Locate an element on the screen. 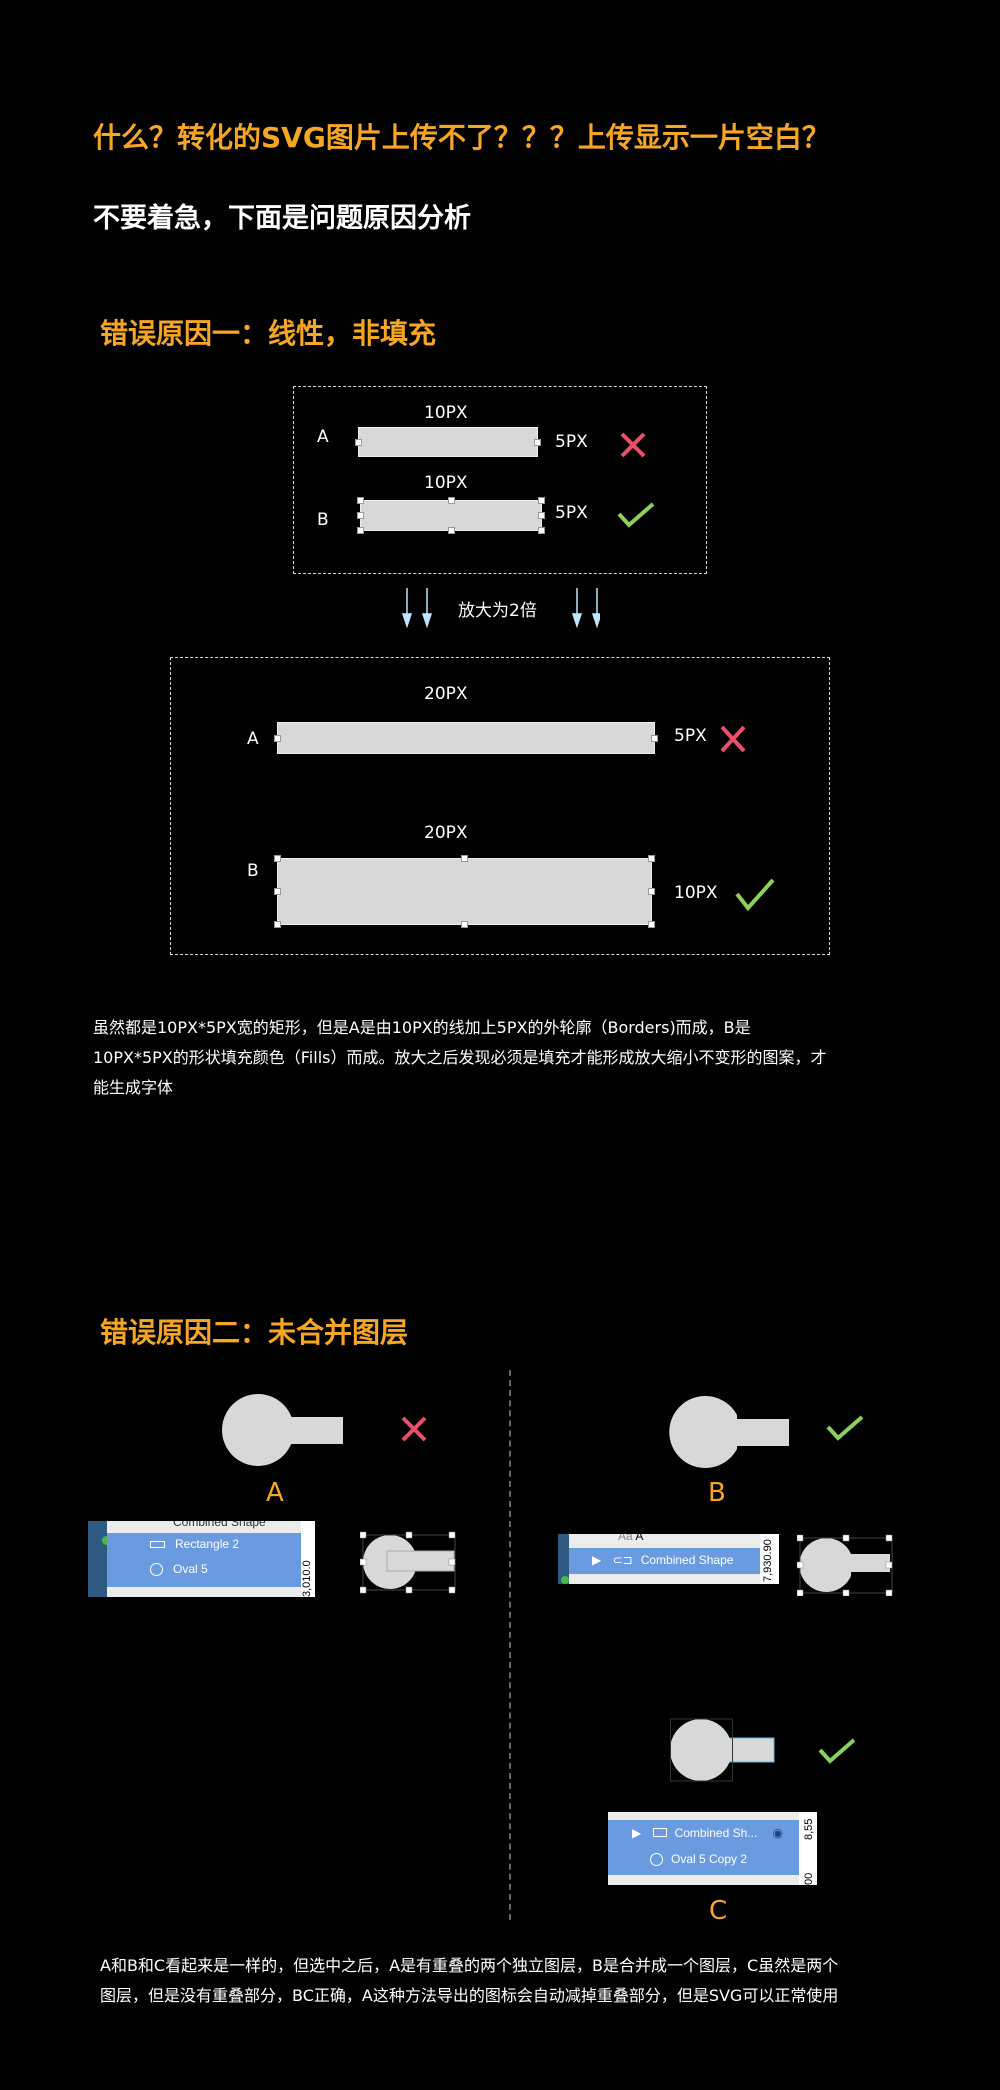 The image size is (1000, 2090). after-a-label: A is located at coordinates (253, 739).